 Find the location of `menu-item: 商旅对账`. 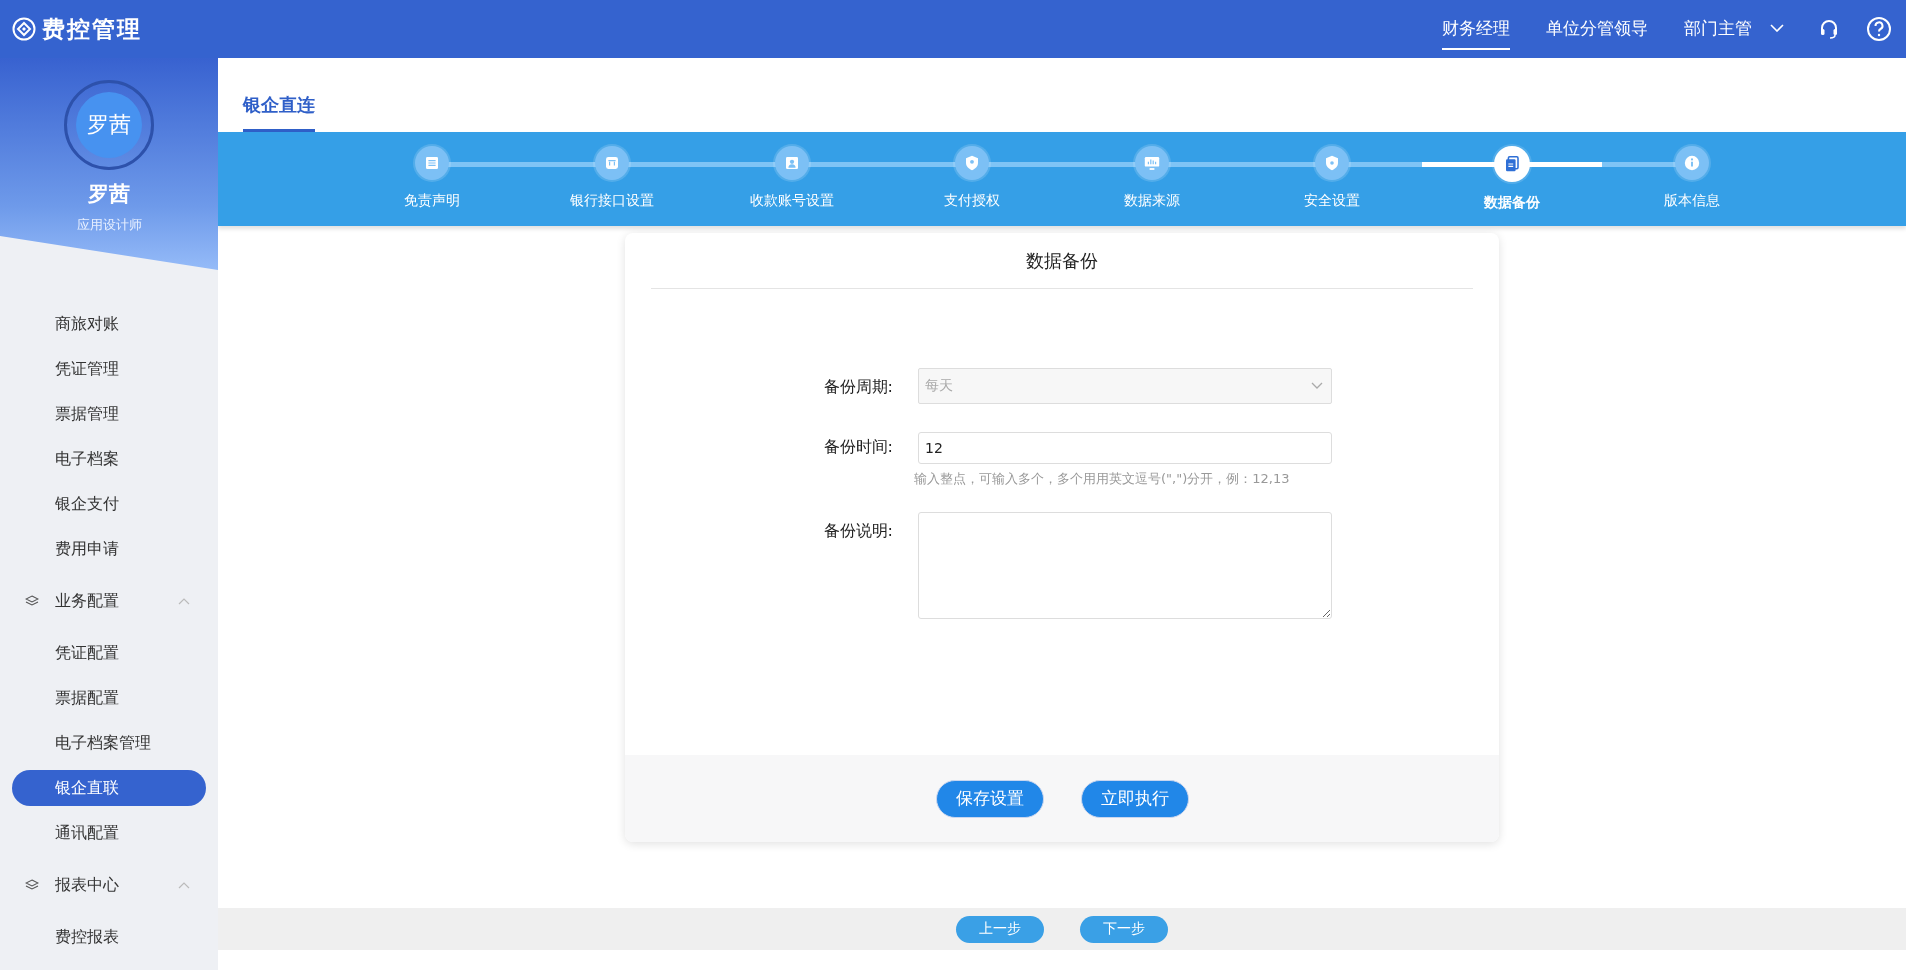

menu-item: 商旅对账 is located at coordinates (109, 324).